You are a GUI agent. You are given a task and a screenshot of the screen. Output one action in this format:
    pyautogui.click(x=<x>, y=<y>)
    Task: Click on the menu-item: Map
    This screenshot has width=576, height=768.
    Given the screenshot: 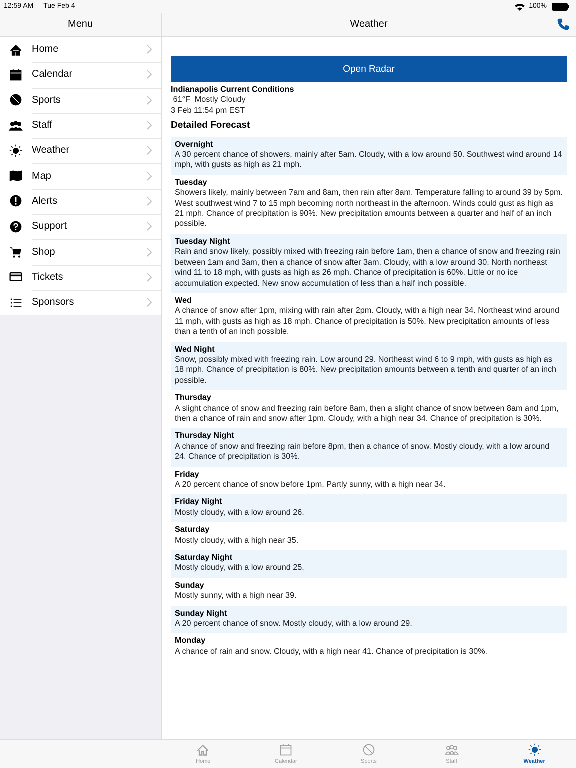 What is the action you would take?
    pyautogui.click(x=80, y=176)
    